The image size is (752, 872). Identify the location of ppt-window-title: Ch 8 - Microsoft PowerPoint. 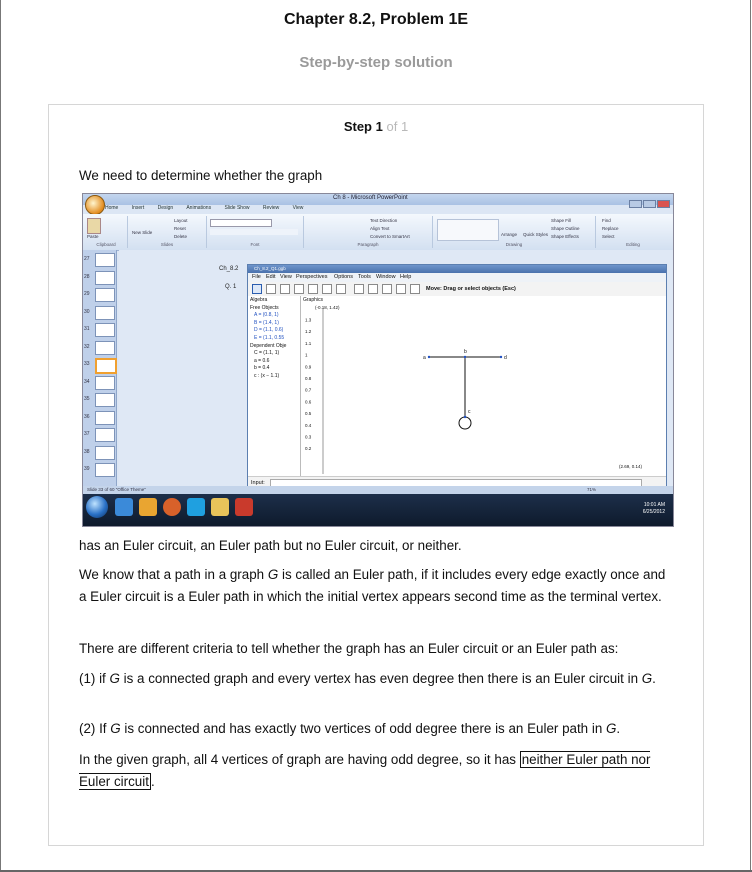
(370, 198).